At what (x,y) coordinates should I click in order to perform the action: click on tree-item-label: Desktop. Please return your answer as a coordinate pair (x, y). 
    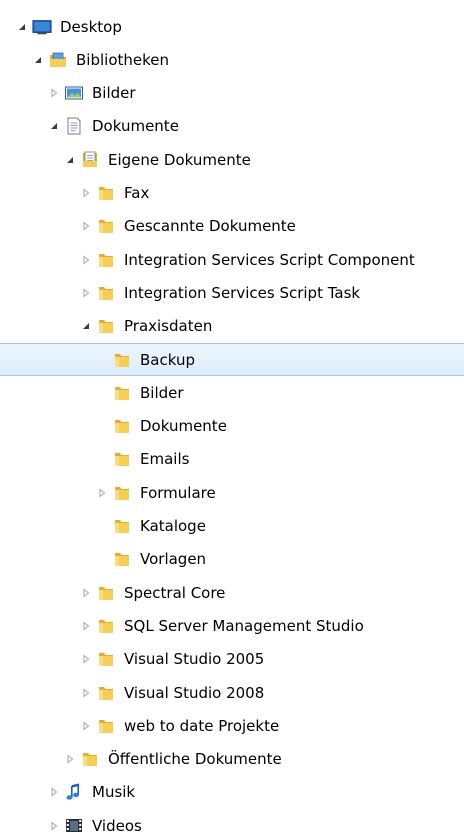
    Looking at the image, I should click on (91, 26).